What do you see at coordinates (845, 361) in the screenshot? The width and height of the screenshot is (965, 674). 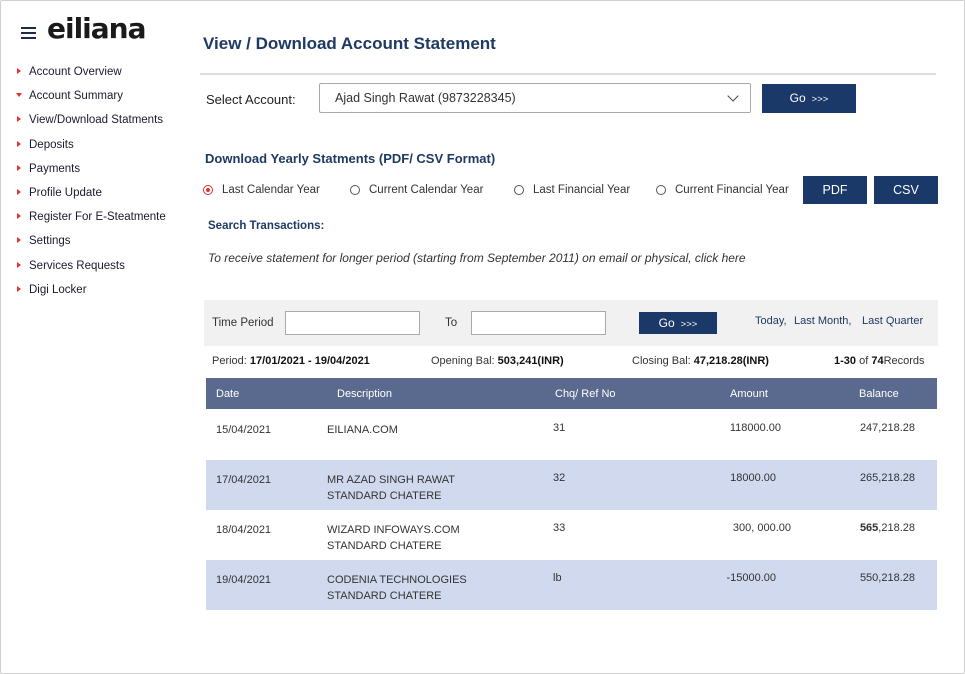 I see `records-range: 1-30` at bounding box center [845, 361].